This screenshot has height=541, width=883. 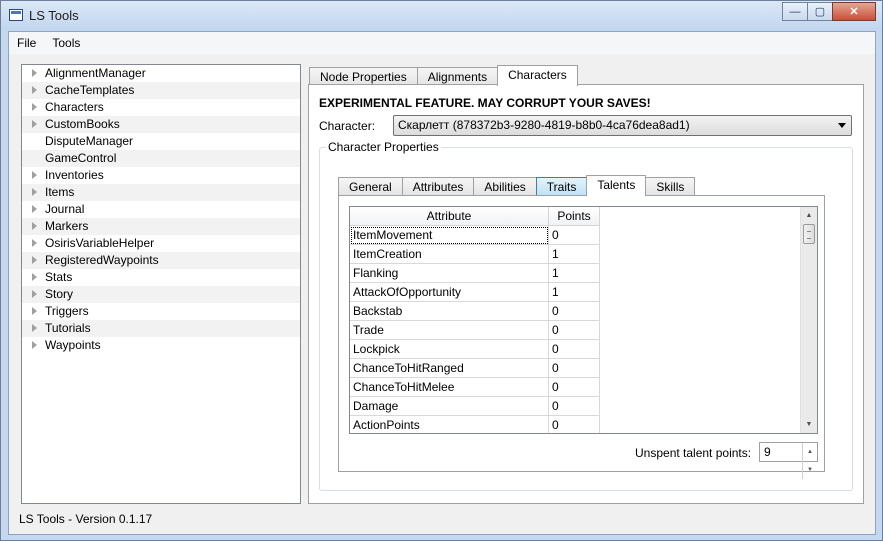 What do you see at coordinates (561, 186) in the screenshot?
I see `tab-traits: Traits` at bounding box center [561, 186].